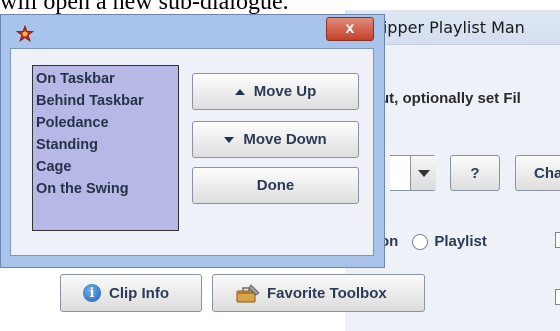 This screenshot has height=331, width=560. Describe the element at coordinates (25, 34) in the screenshot. I see `app-logo-icon` at that location.